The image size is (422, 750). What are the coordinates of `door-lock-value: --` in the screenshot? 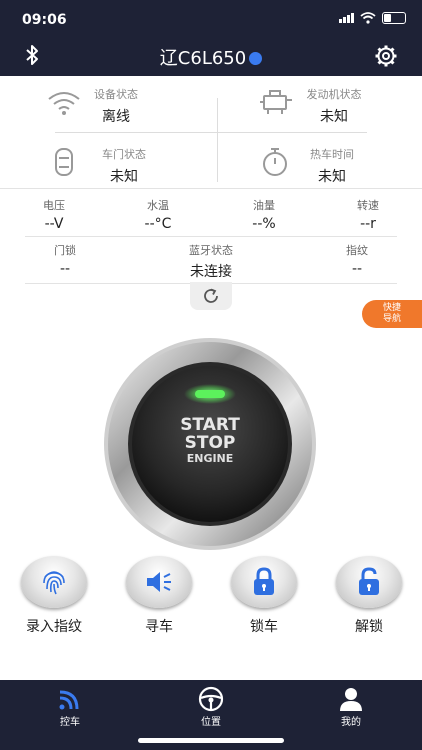 It's located at (65, 269).